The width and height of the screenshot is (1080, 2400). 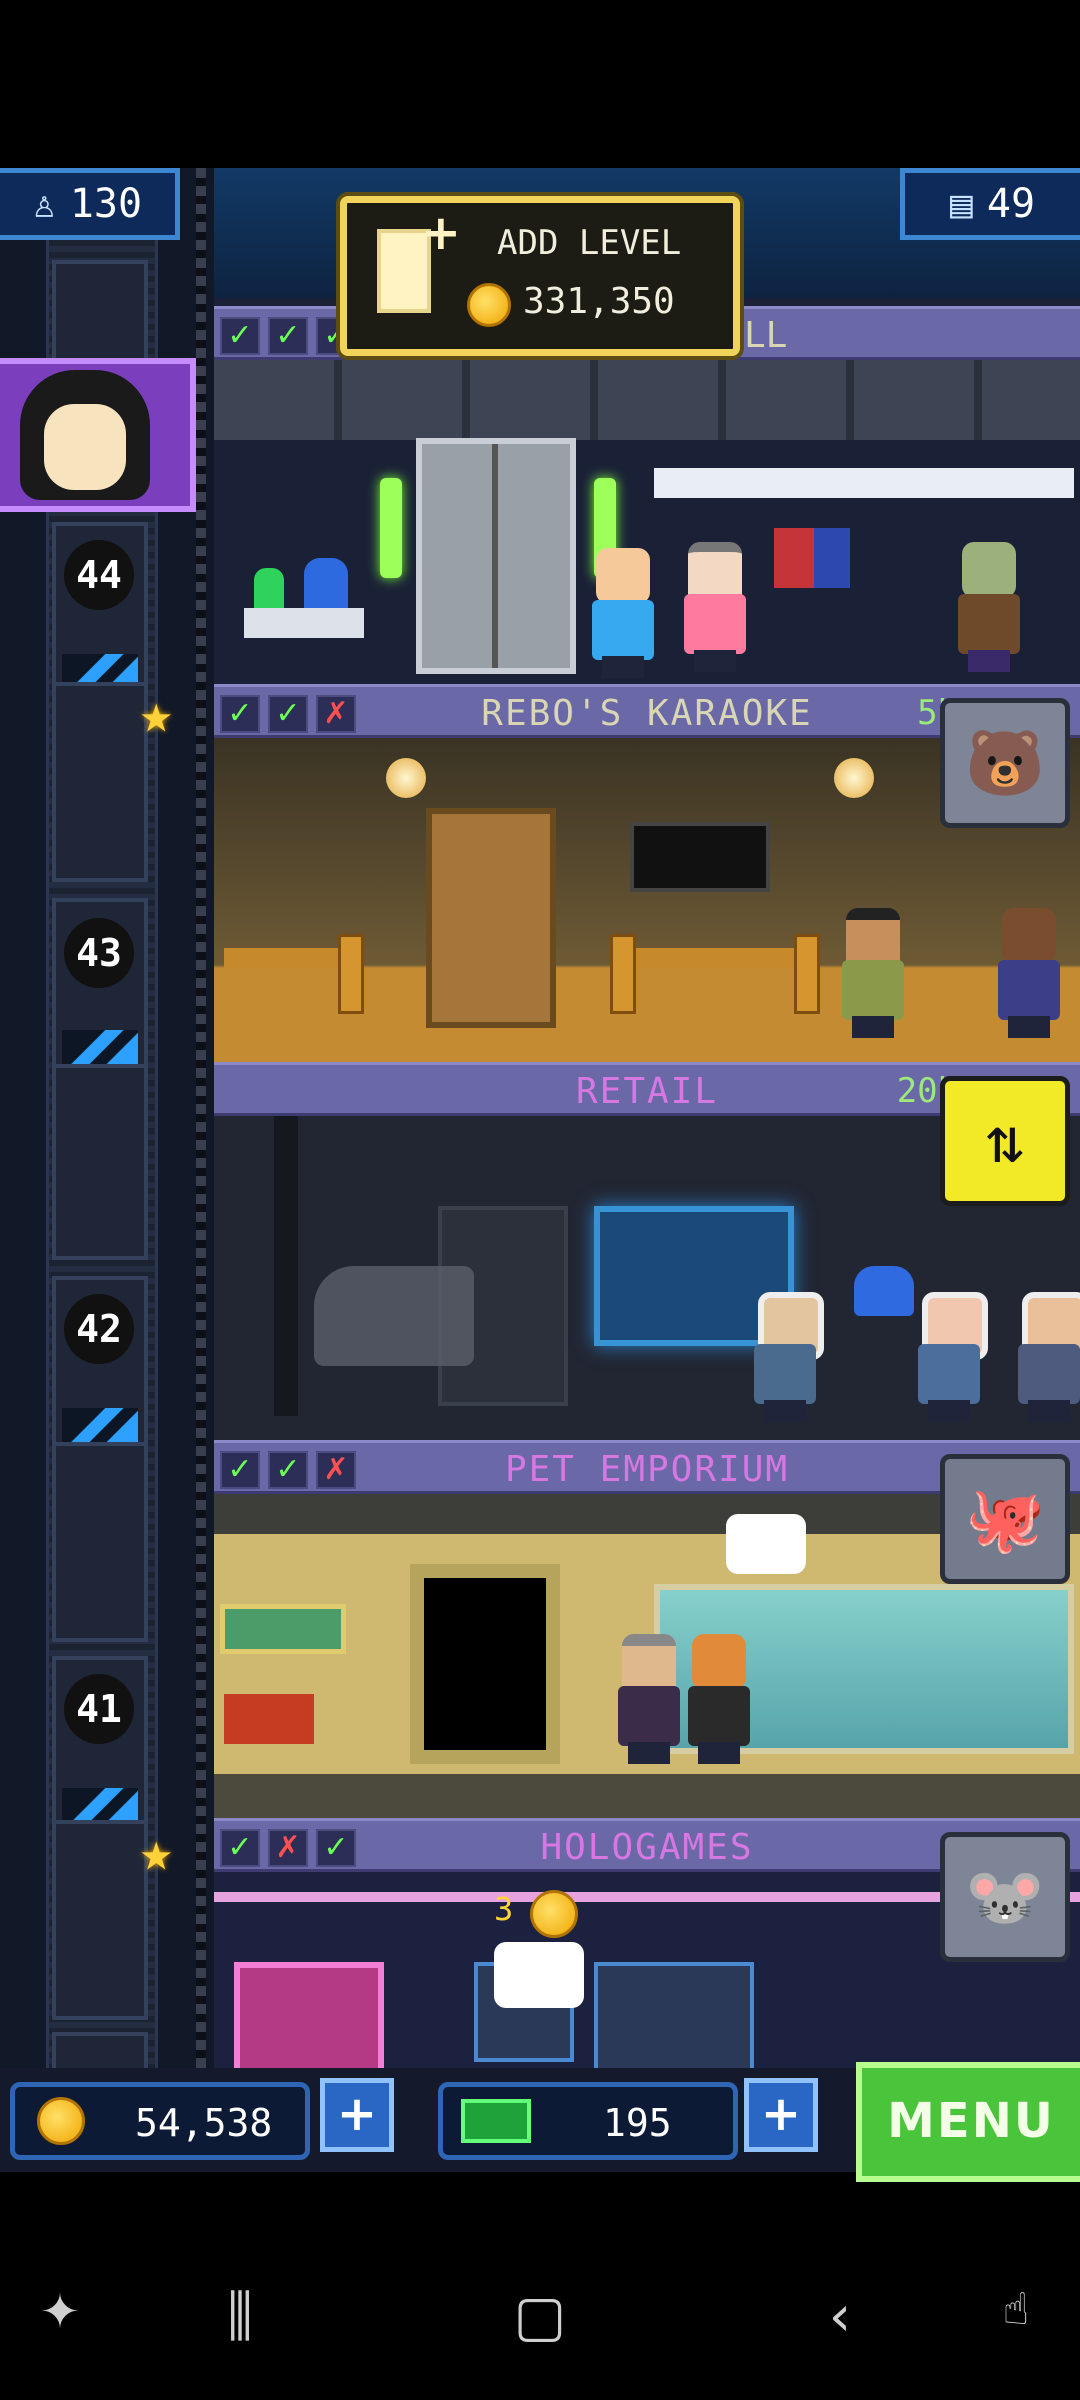 I want to click on shop-door, so click(x=485, y=1664).